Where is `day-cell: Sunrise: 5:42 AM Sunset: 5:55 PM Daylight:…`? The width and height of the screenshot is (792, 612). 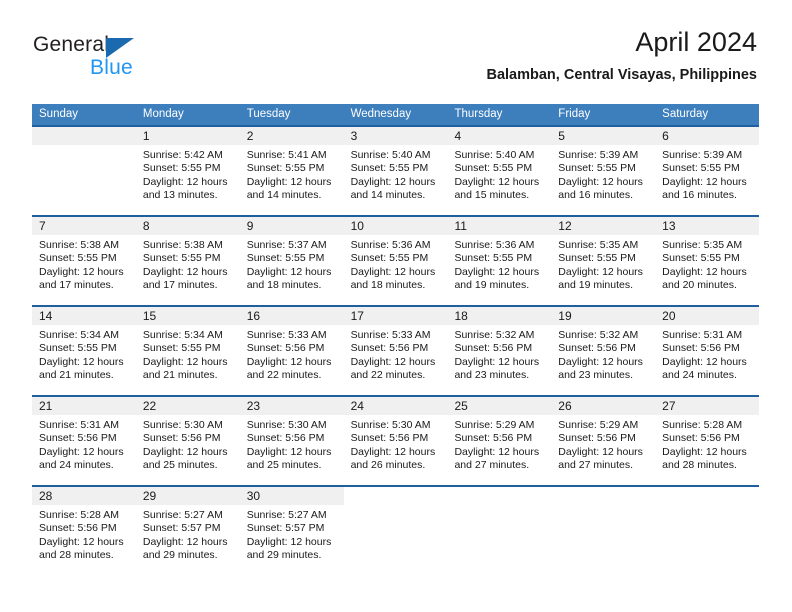
day-cell: Sunrise: 5:42 AM Sunset: 5:55 PM Daylight:… is located at coordinates (188, 180).